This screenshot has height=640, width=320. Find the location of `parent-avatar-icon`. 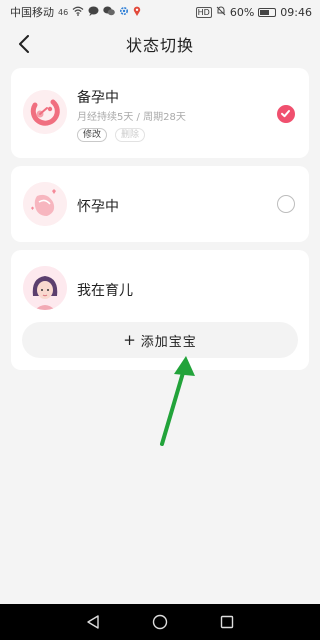

parent-avatar-icon is located at coordinates (45, 288).